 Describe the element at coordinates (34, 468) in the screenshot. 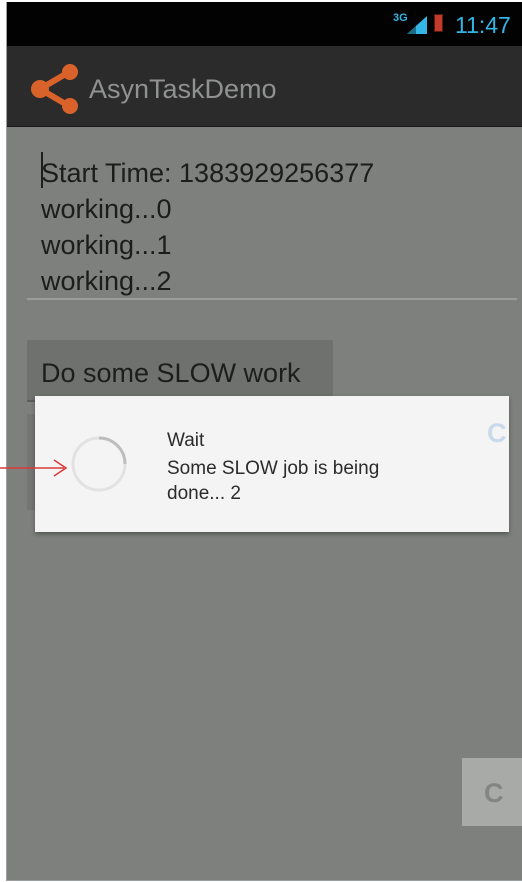

I see `arrow-icon` at that location.